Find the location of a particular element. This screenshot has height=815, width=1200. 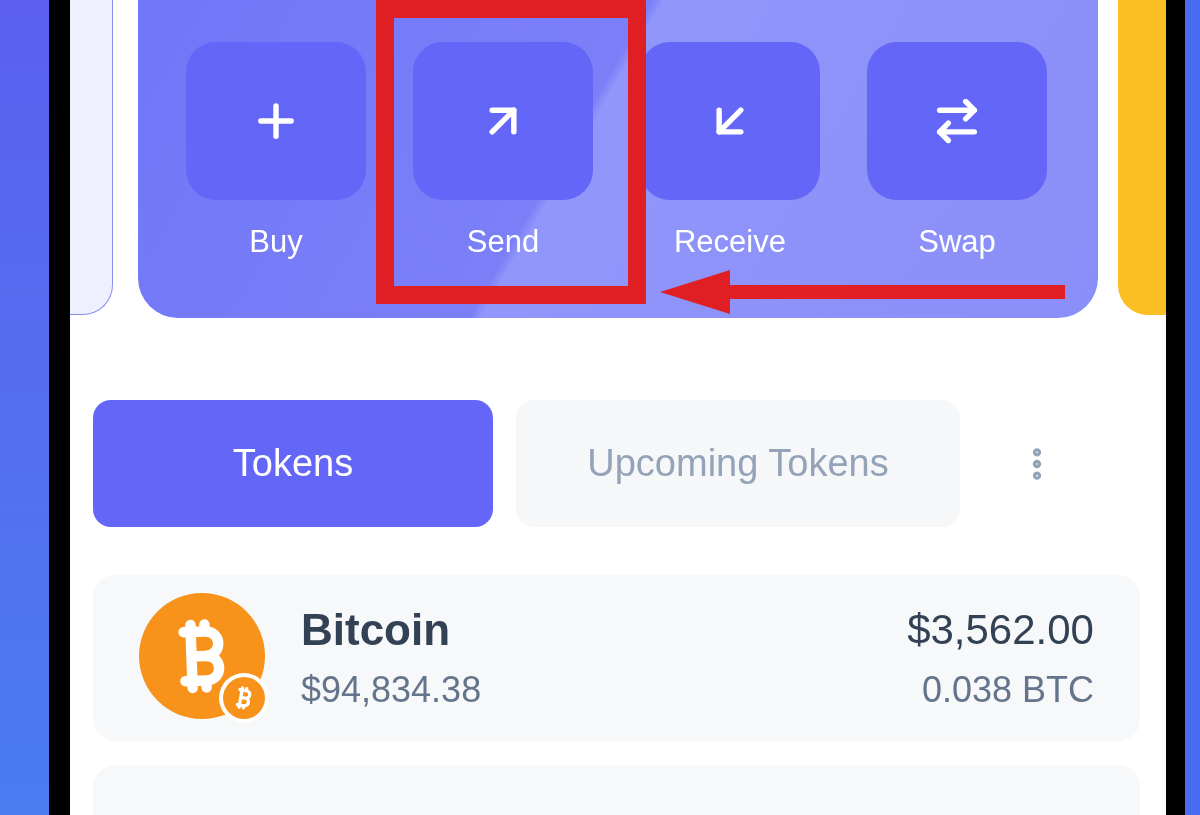

bitcoin-logo-icon is located at coordinates (204, 657).